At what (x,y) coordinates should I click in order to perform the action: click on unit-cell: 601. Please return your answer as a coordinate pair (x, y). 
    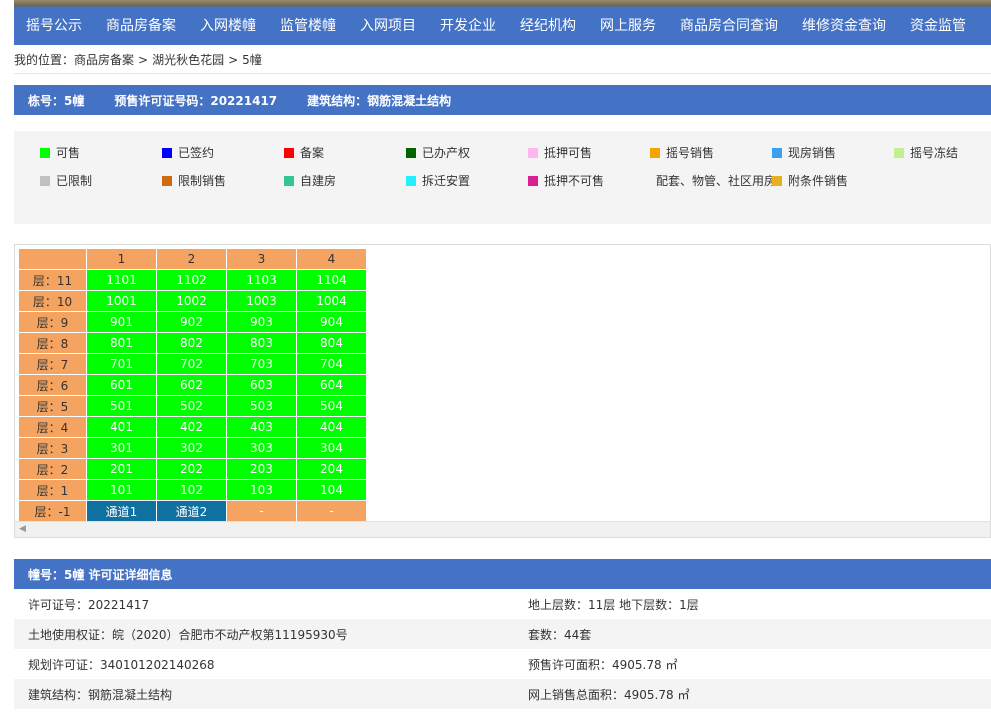
    Looking at the image, I should click on (121, 385).